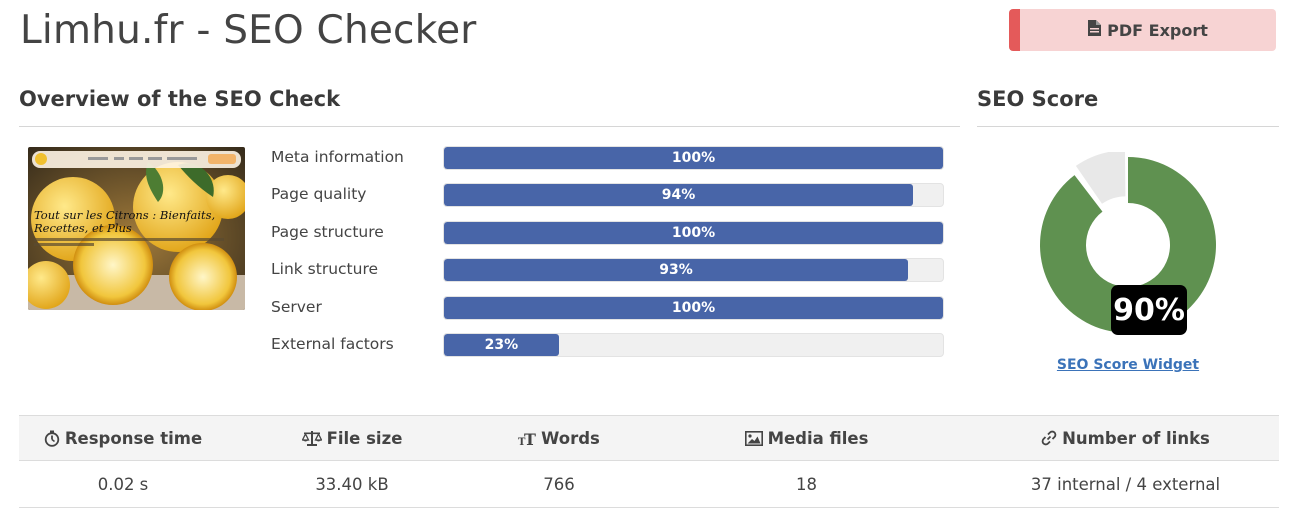  I want to click on pdf-export-label: PDF Export, so click(1157, 30).